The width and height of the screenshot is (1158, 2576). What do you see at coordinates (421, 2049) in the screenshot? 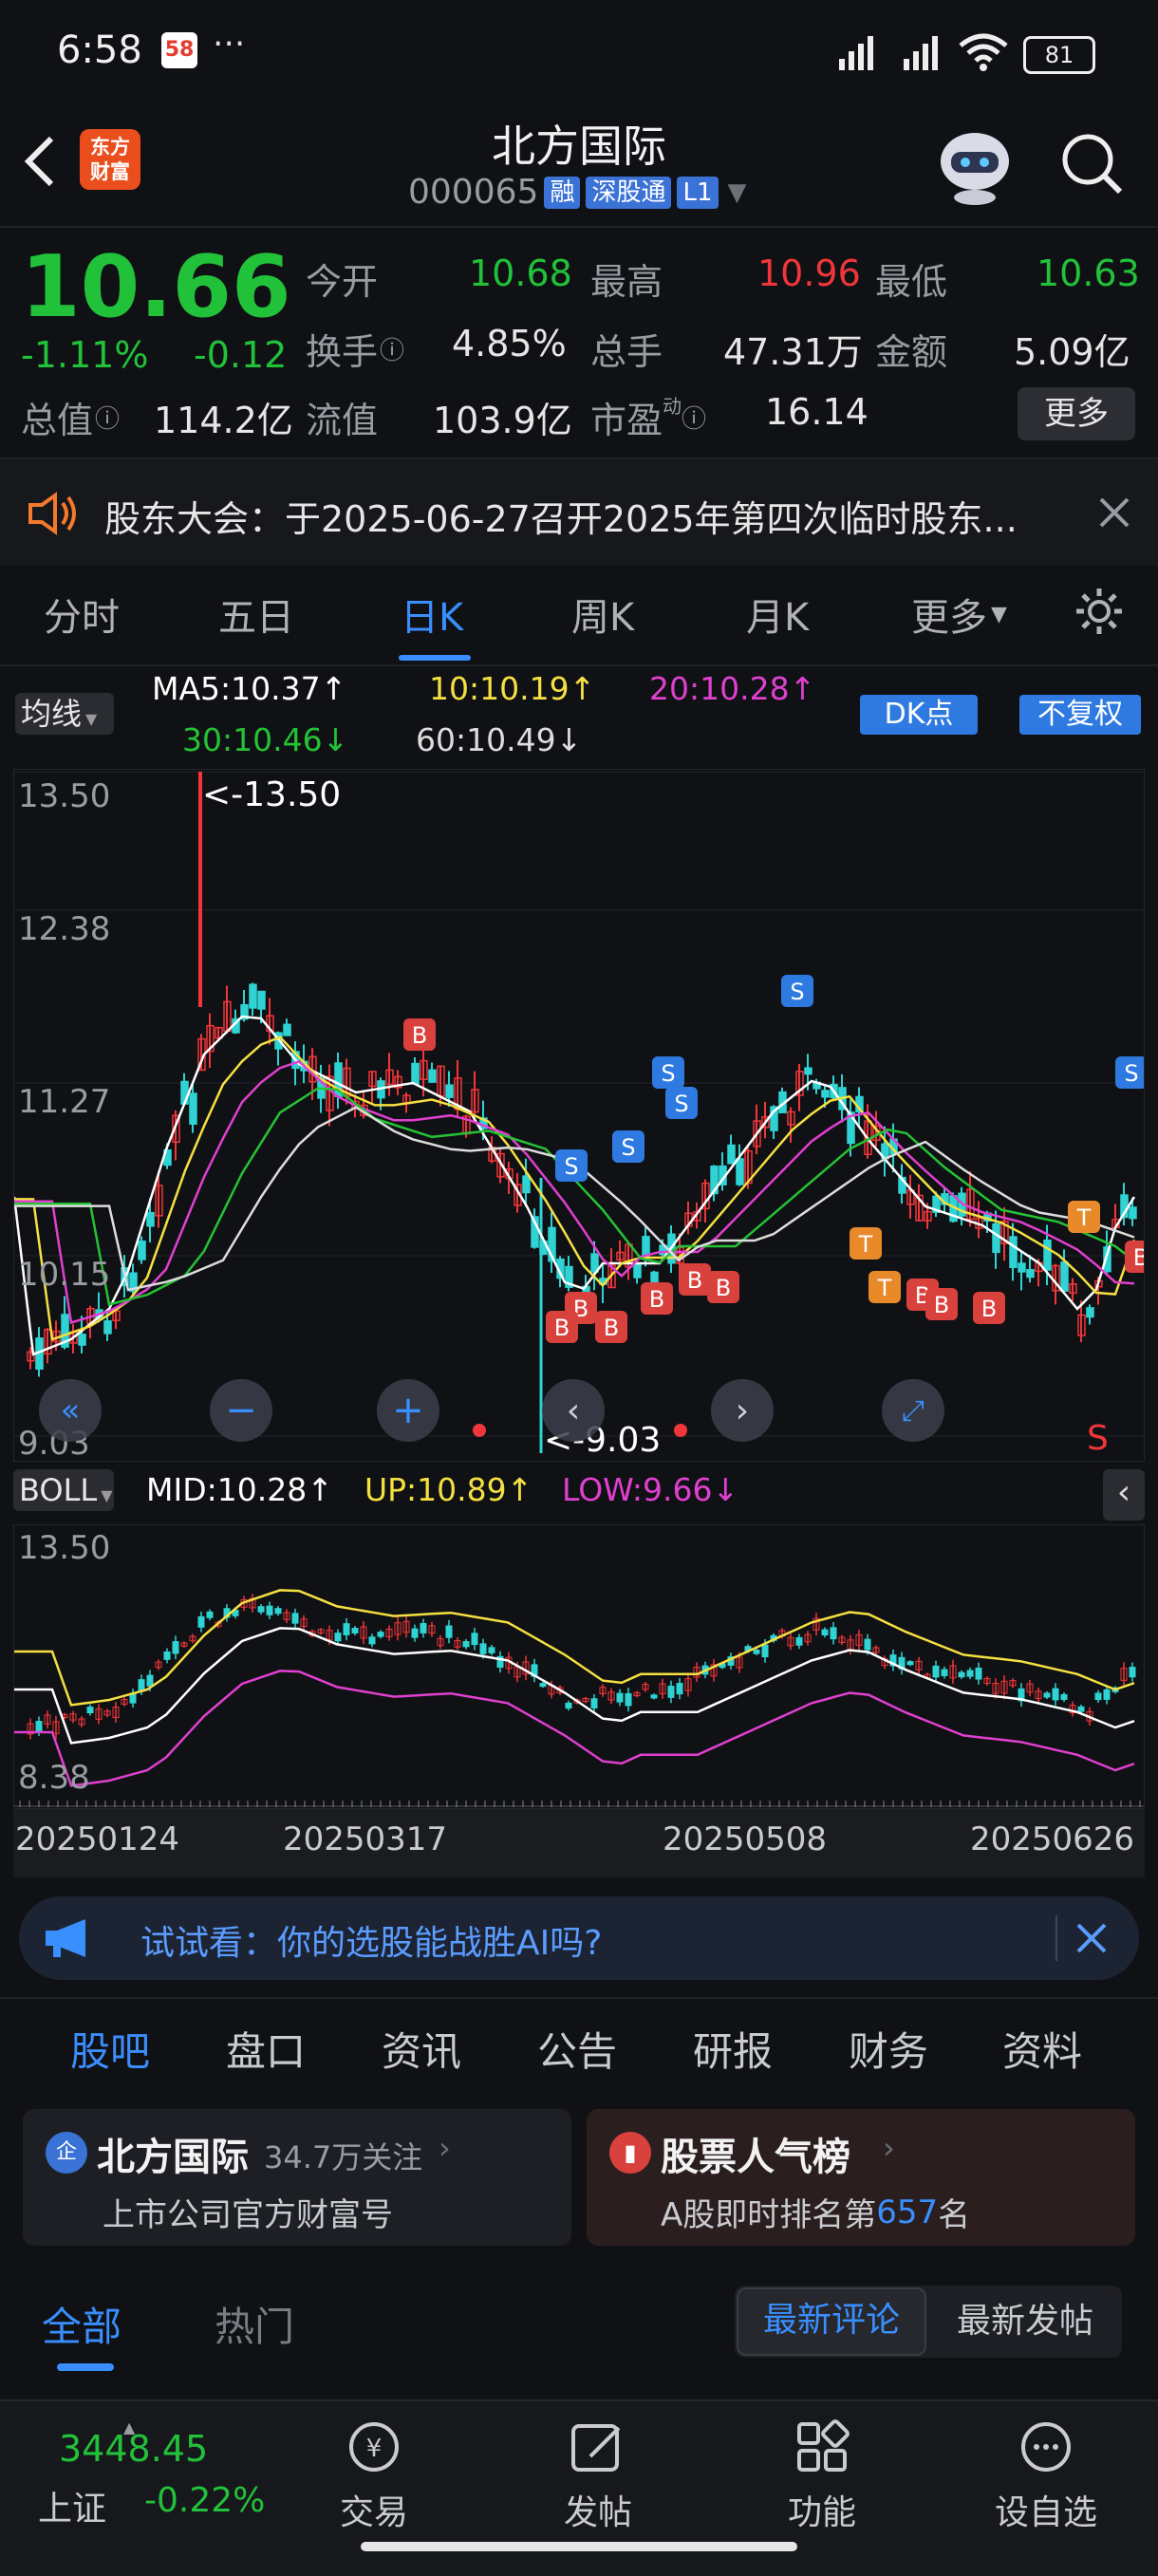
I see `tab-news: 资讯` at bounding box center [421, 2049].